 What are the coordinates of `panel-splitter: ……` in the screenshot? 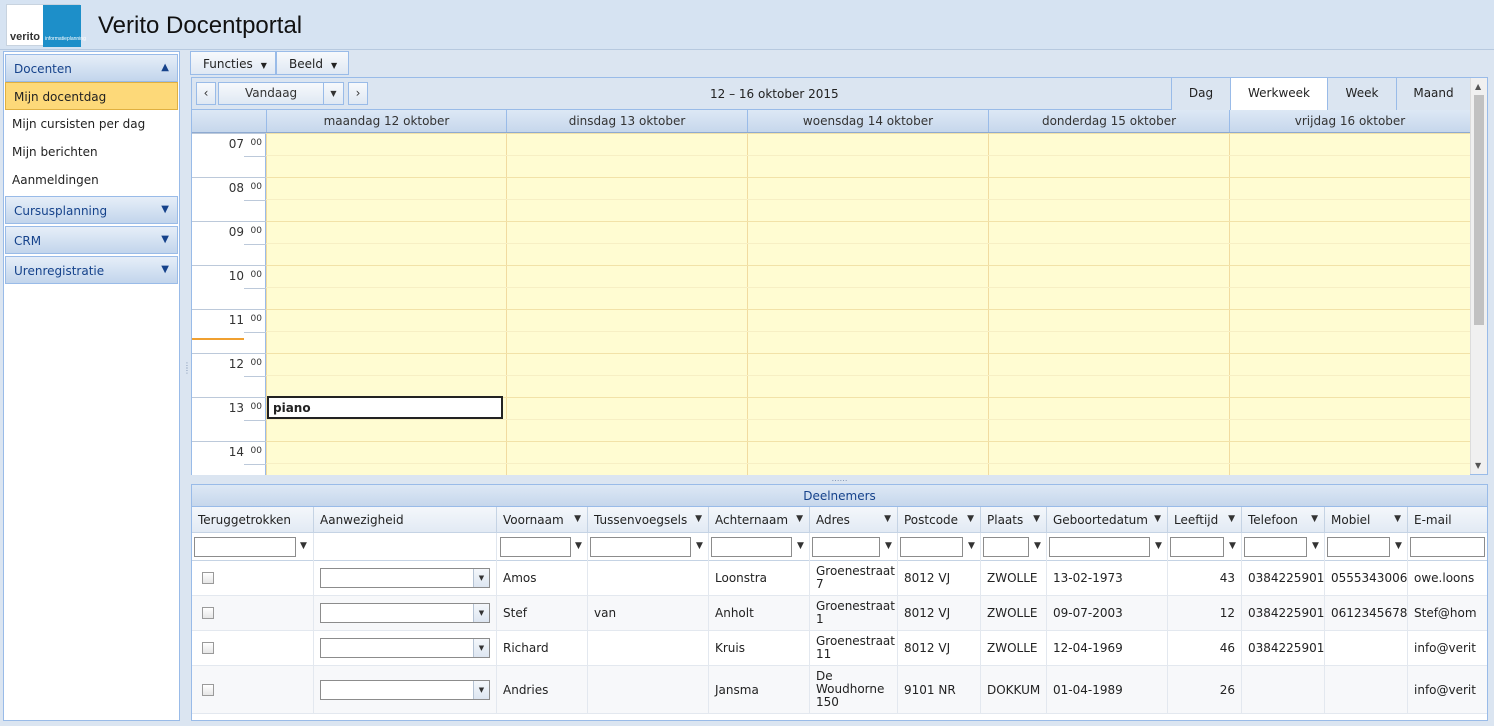 It's located at (839, 479).